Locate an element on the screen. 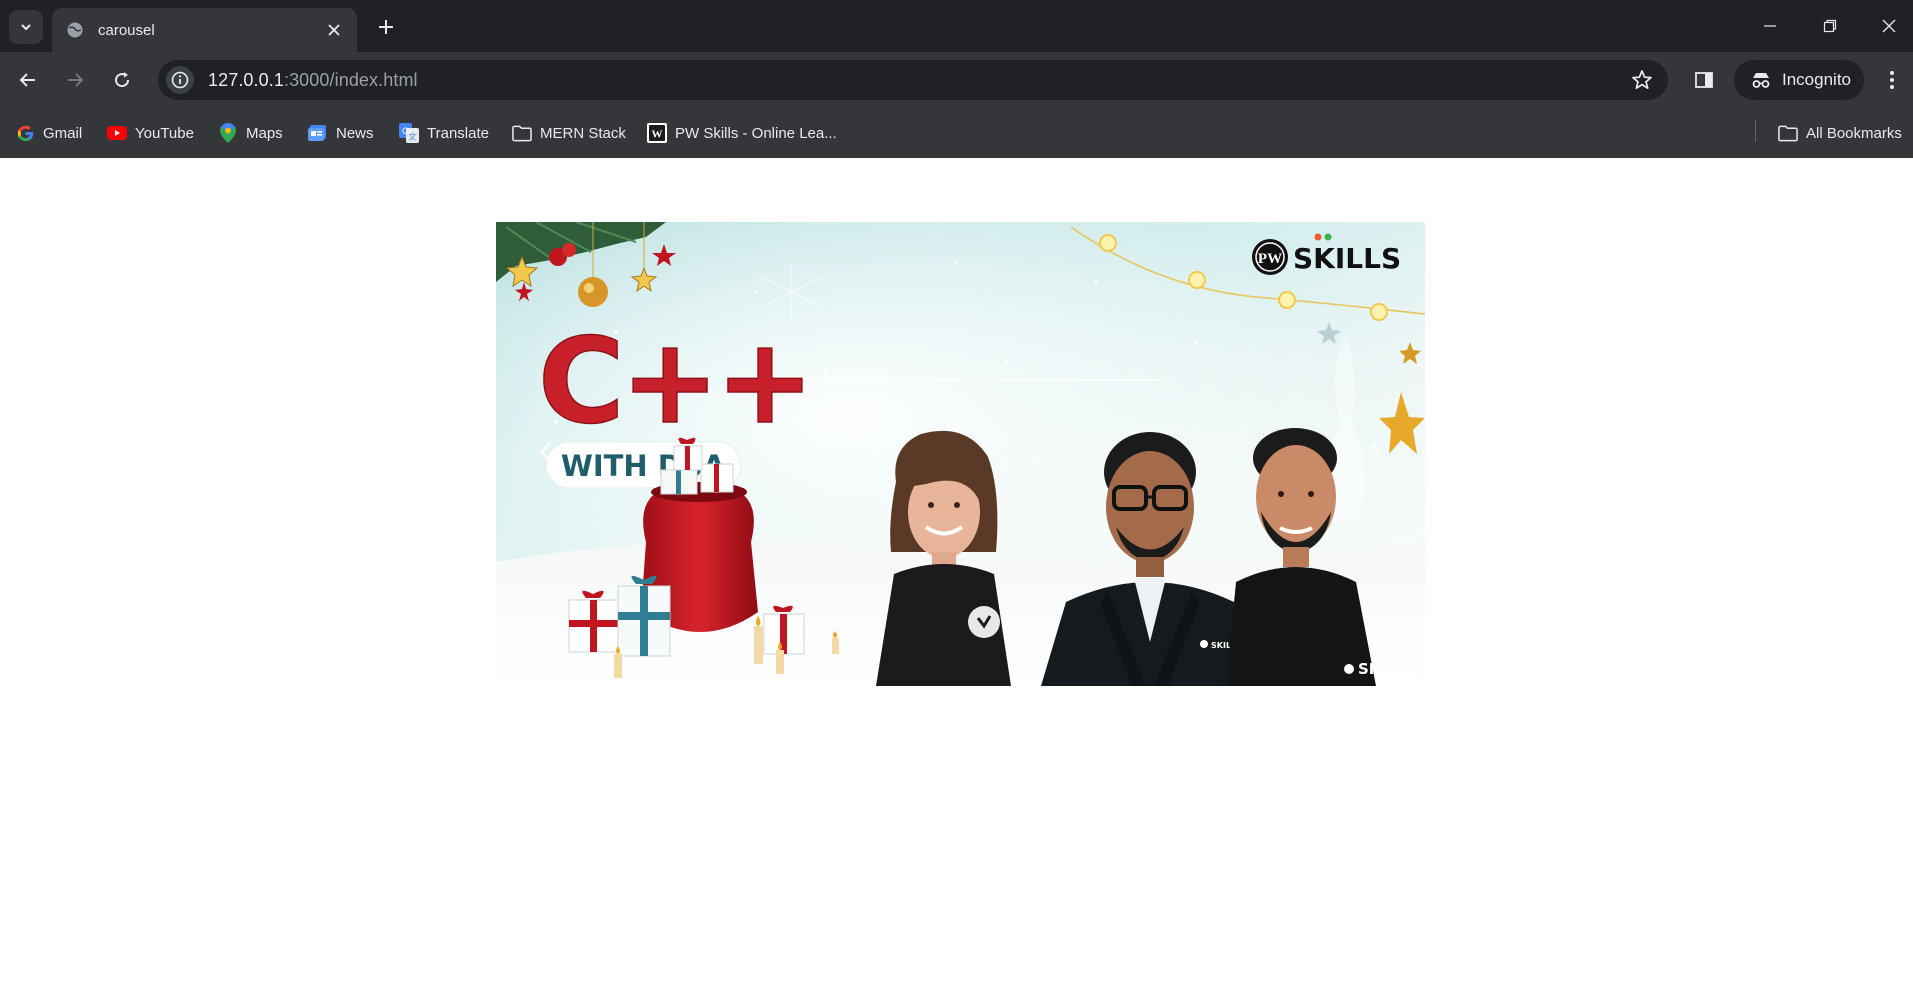 Image resolution: width=1913 pixels, height=1002 pixels. bookmark-youtube: YouTube is located at coordinates (150, 133).